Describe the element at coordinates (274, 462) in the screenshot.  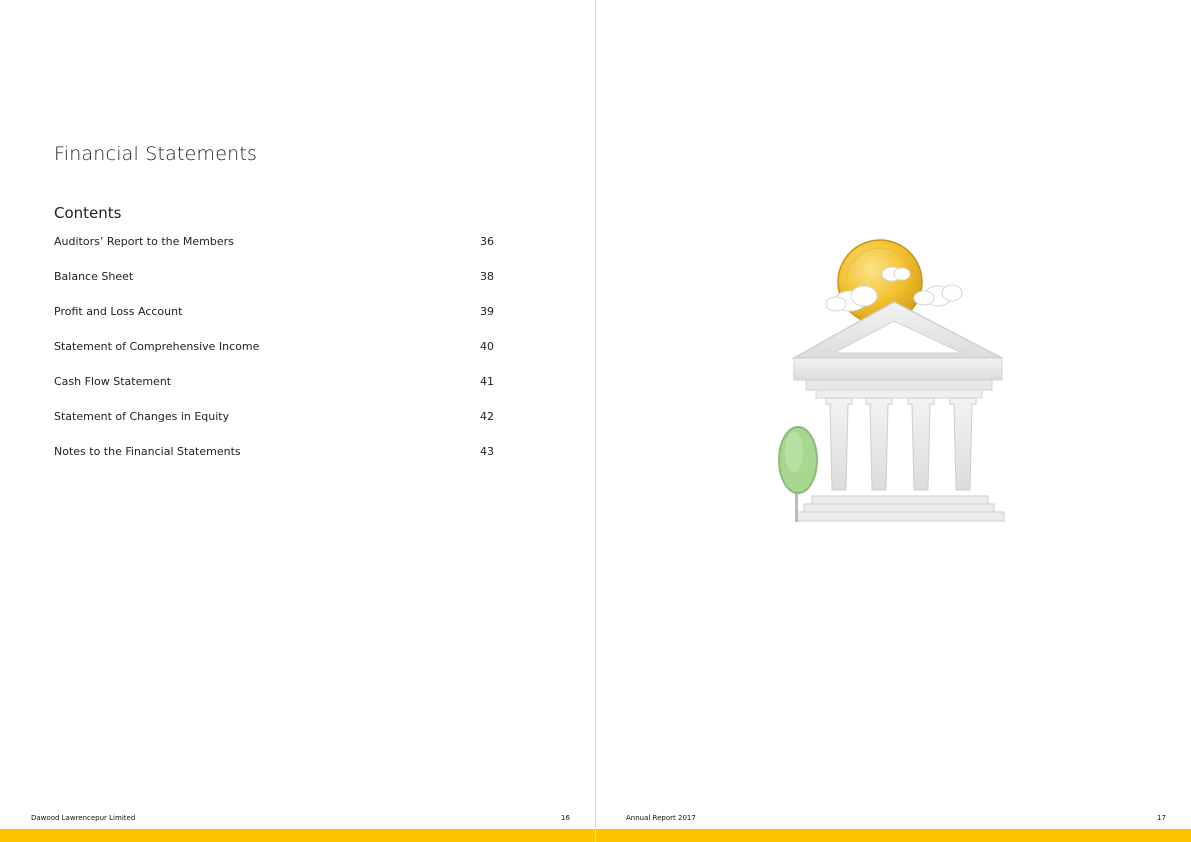
I see `toc-item-notes: Notes to the Financial Statements 43` at that location.